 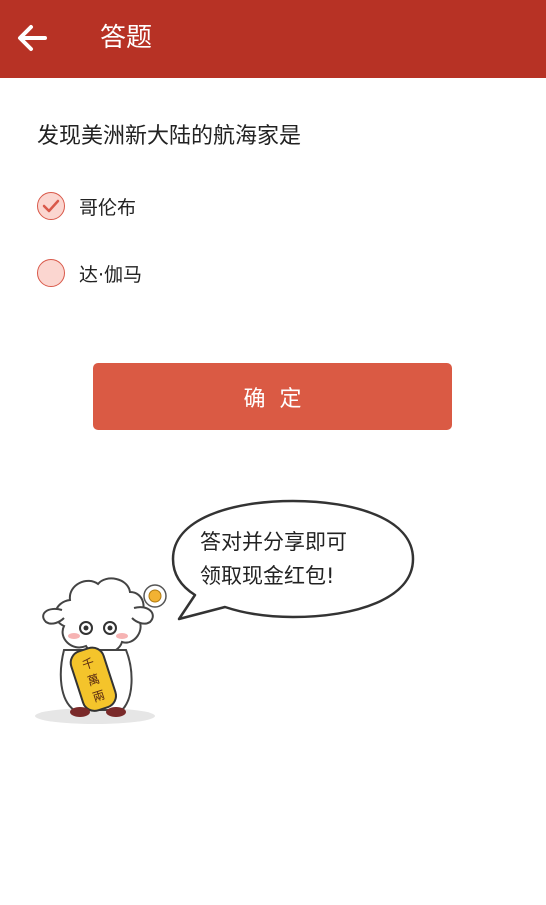 What do you see at coordinates (273, 542) in the screenshot?
I see `bubble-line-1: 答对并分享即可` at bounding box center [273, 542].